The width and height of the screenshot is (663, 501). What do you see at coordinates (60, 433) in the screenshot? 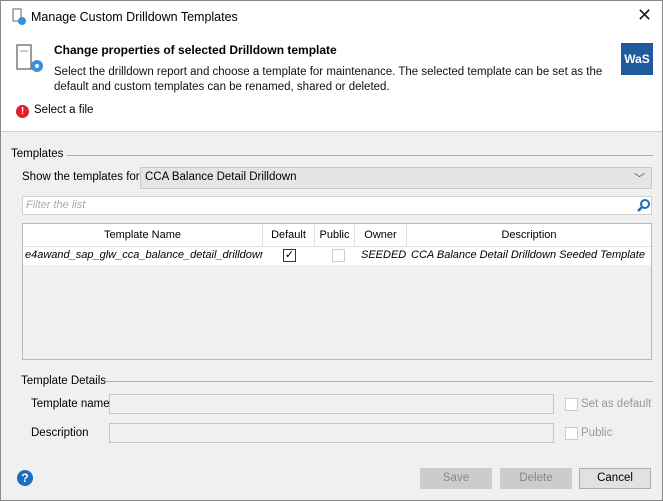
I see `description-label: Description` at bounding box center [60, 433].